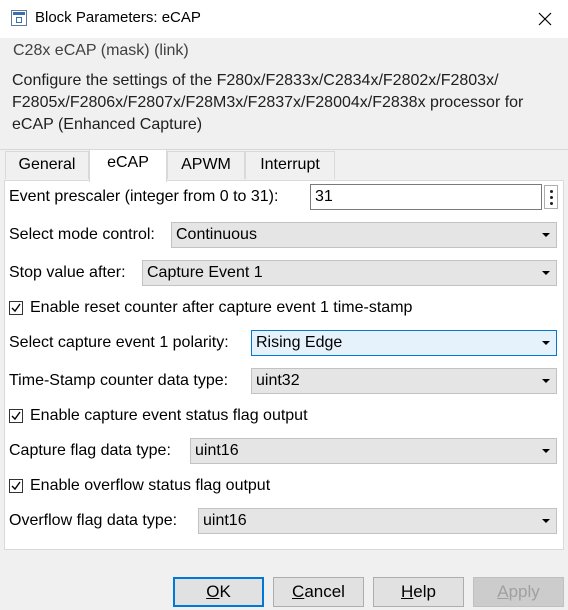 The height and width of the screenshot is (610, 568). Describe the element at coordinates (169, 415) in the screenshot. I see `status-flag-label: Enable capture event status flag output` at that location.